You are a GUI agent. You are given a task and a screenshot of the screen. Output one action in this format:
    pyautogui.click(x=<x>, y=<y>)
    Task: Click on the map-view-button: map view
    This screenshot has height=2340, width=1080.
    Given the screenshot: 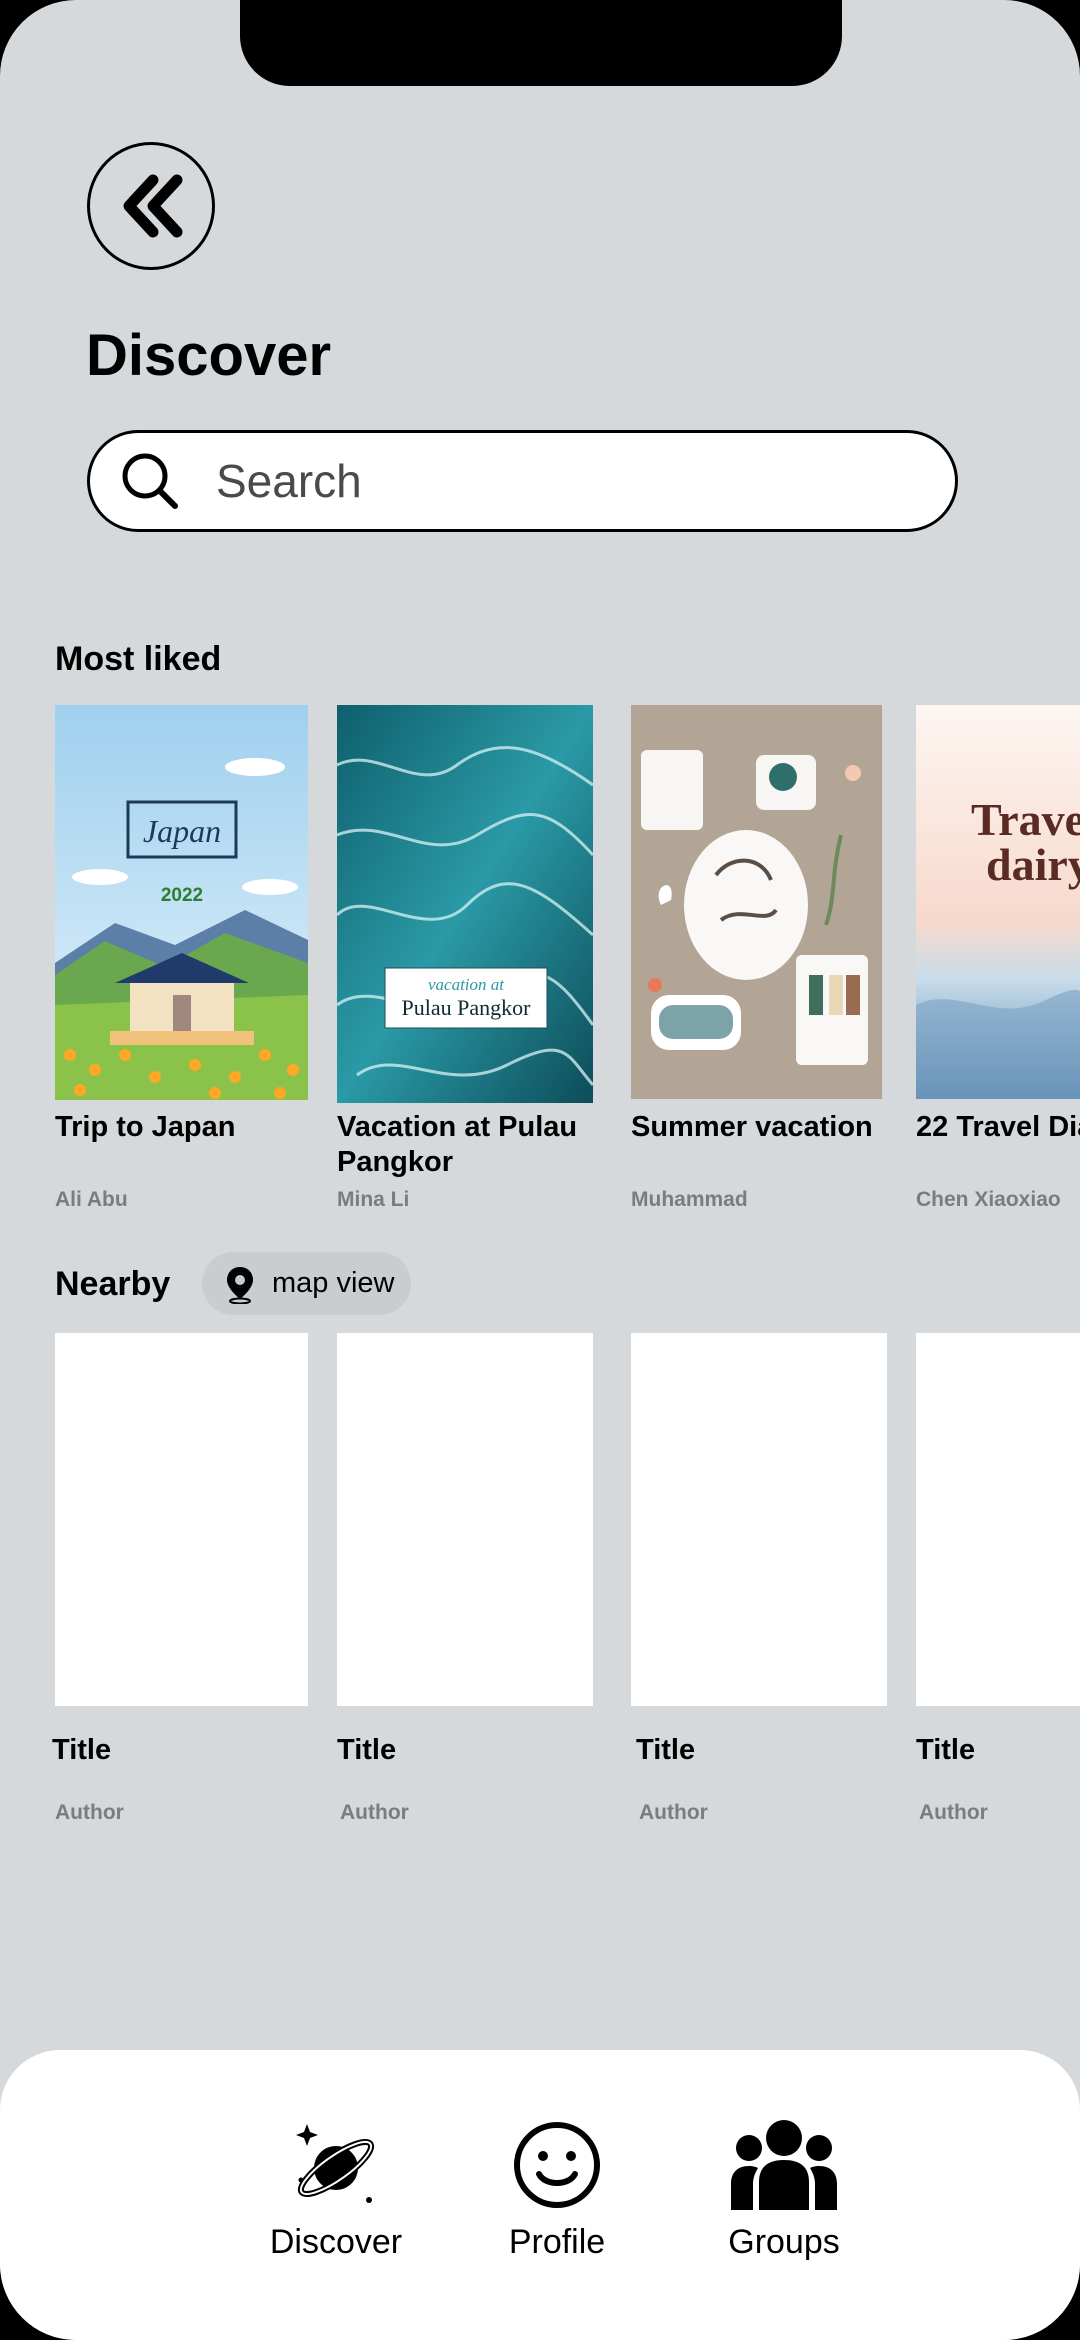 What is the action you would take?
    pyautogui.click(x=306, y=1283)
    